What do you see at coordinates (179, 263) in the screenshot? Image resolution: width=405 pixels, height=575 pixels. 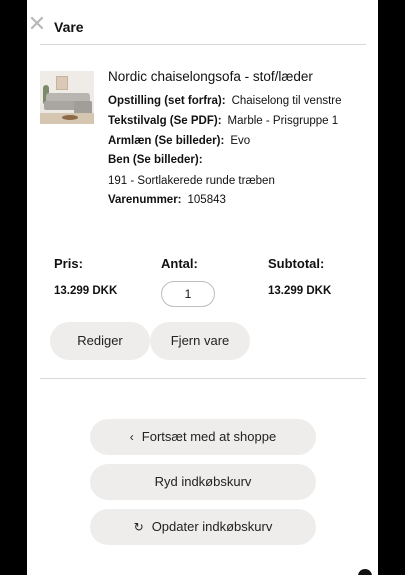 I see `quantity-label: Antal:` at bounding box center [179, 263].